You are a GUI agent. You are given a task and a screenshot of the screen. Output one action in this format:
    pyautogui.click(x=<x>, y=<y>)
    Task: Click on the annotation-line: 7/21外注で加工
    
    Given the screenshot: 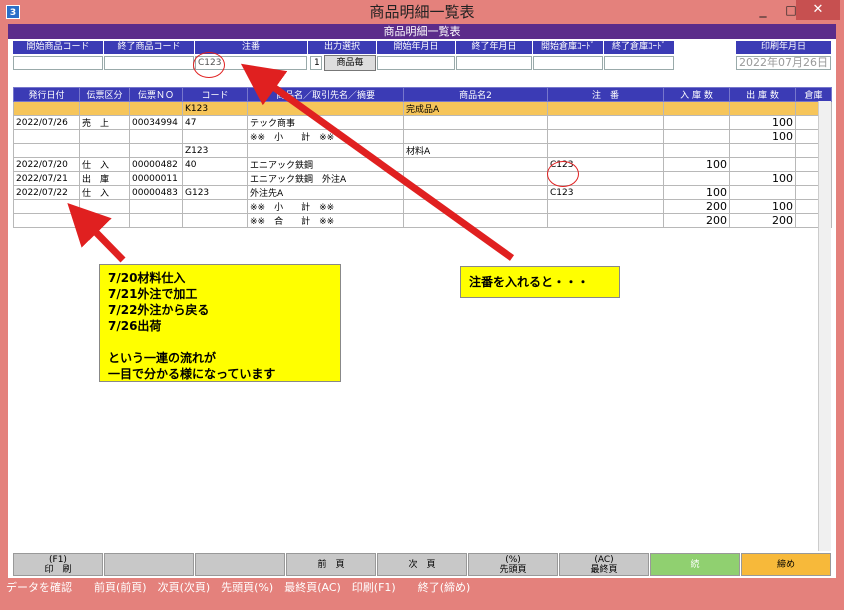 What is the action you would take?
    pyautogui.click(x=153, y=294)
    